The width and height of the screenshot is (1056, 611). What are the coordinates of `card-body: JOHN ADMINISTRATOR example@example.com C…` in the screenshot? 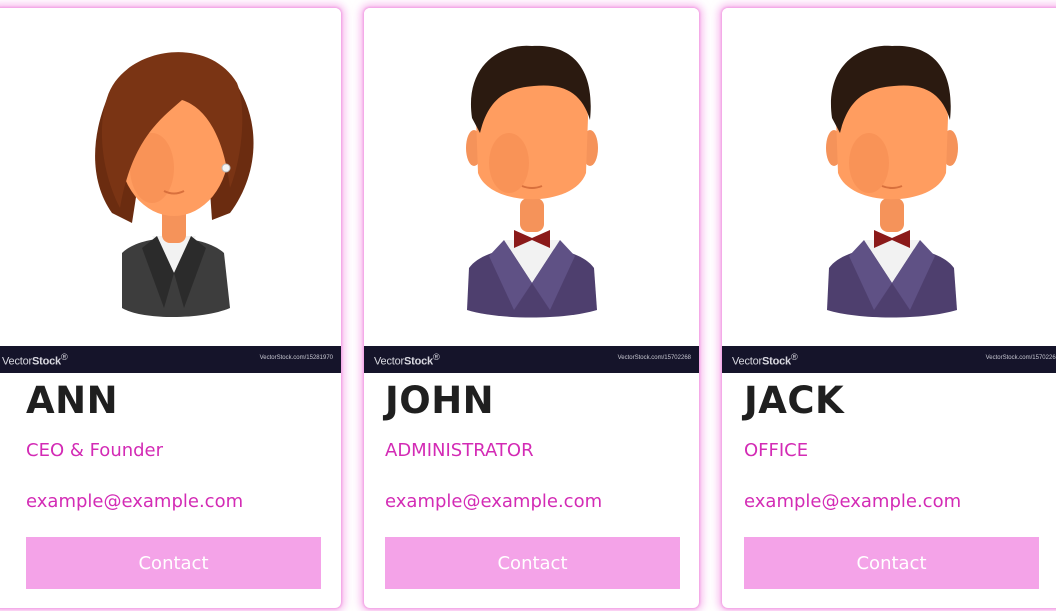 It's located at (531, 490).